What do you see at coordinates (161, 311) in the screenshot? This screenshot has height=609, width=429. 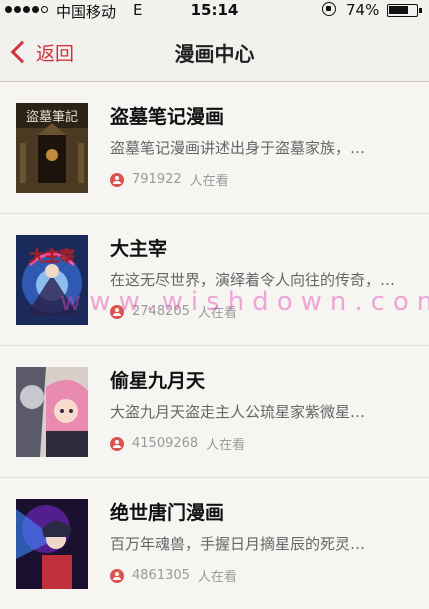 I see `view-count-number: 2748205` at bounding box center [161, 311].